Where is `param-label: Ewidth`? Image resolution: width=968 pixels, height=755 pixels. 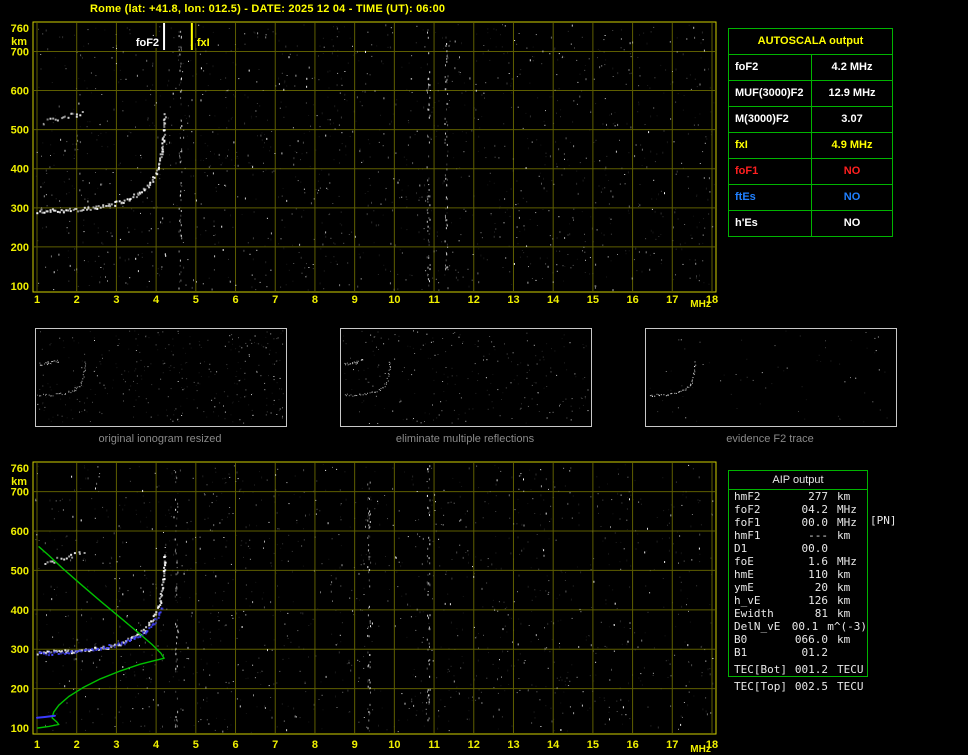
param-label: Ewidth is located at coordinates (754, 613).